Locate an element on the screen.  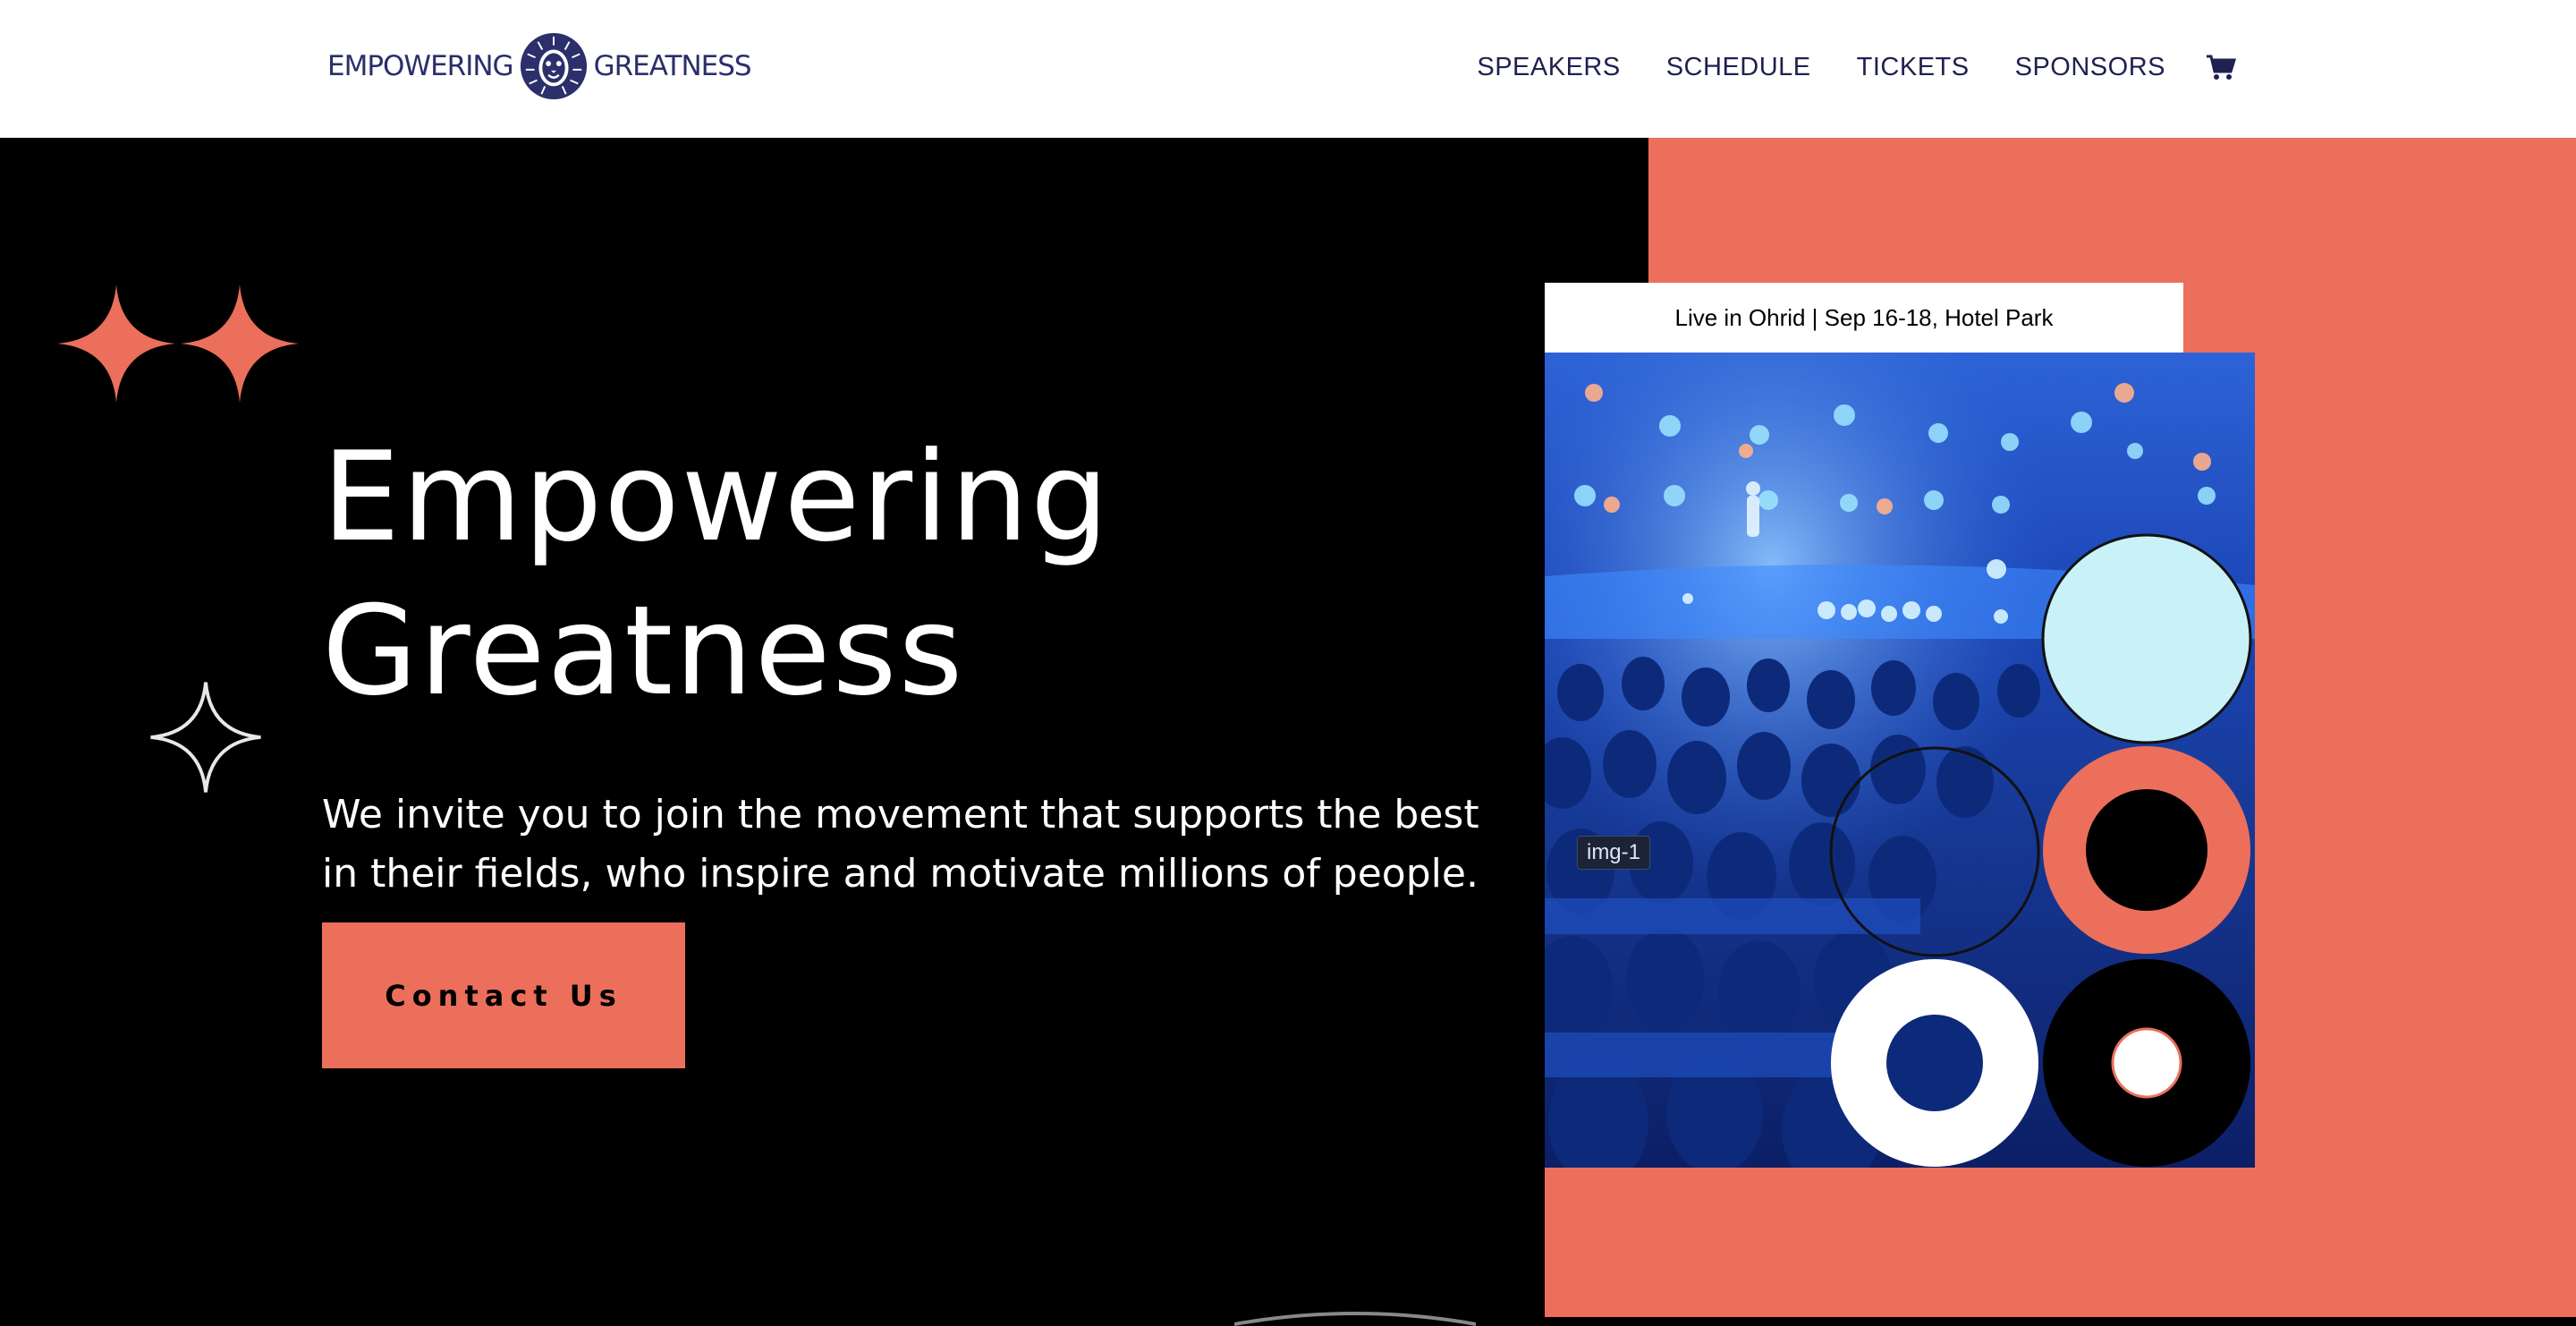
contact-us-button: Contact Us is located at coordinates (503, 995).